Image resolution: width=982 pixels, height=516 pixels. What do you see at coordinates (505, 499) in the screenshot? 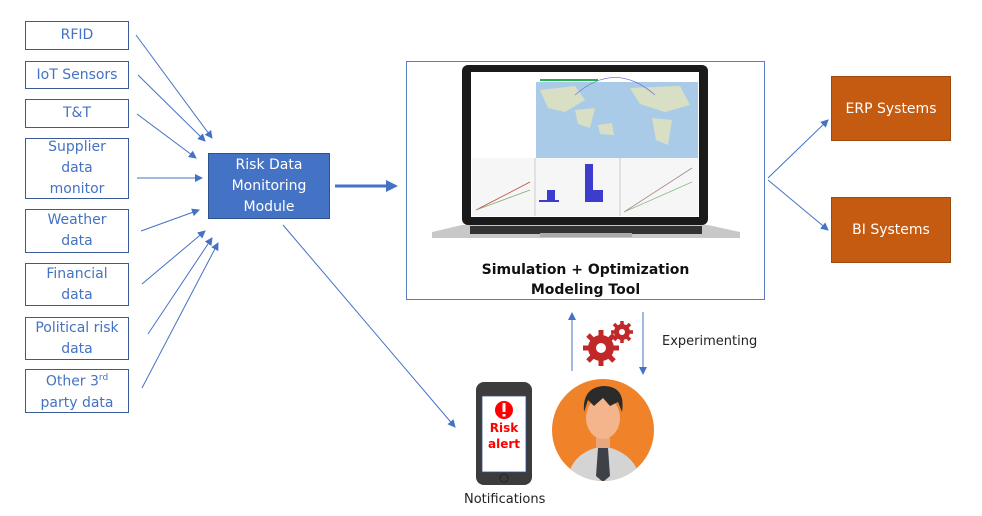
I see `notifications-label: Notifications` at bounding box center [505, 499].